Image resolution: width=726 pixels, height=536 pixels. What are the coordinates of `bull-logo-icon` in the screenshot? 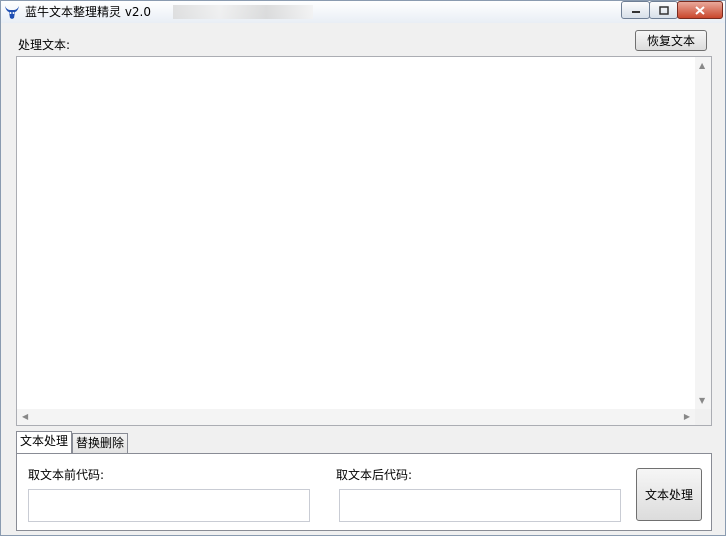 It's located at (12, 12).